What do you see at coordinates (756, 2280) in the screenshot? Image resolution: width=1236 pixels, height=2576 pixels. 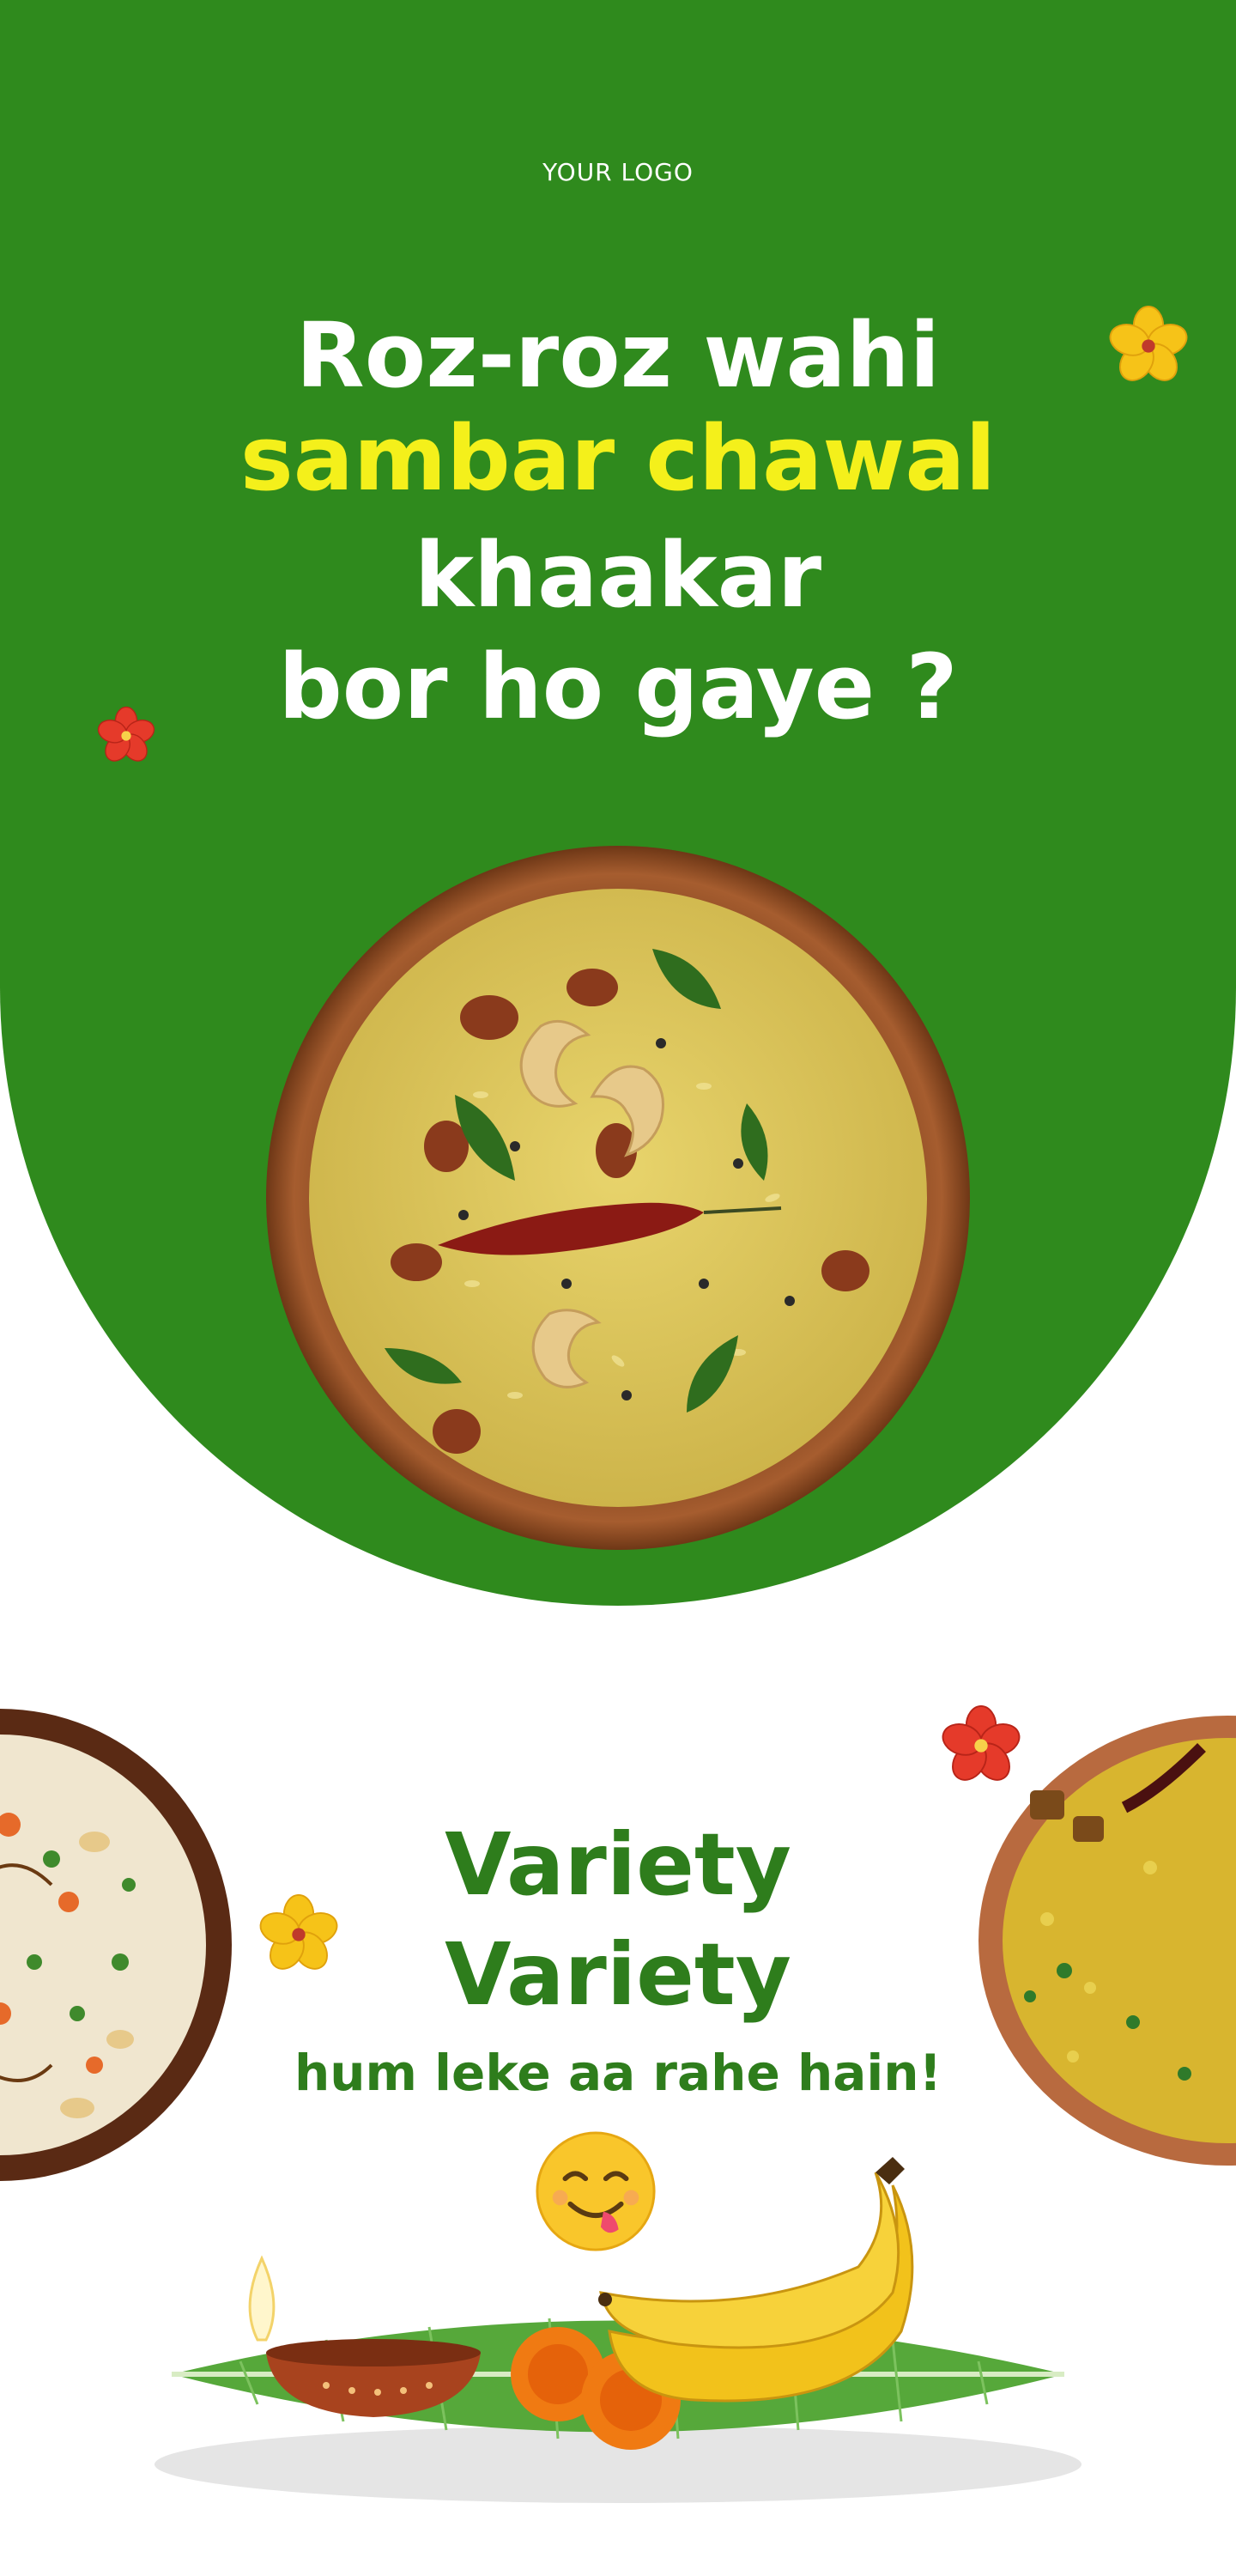 I see `banana-icon` at bounding box center [756, 2280].